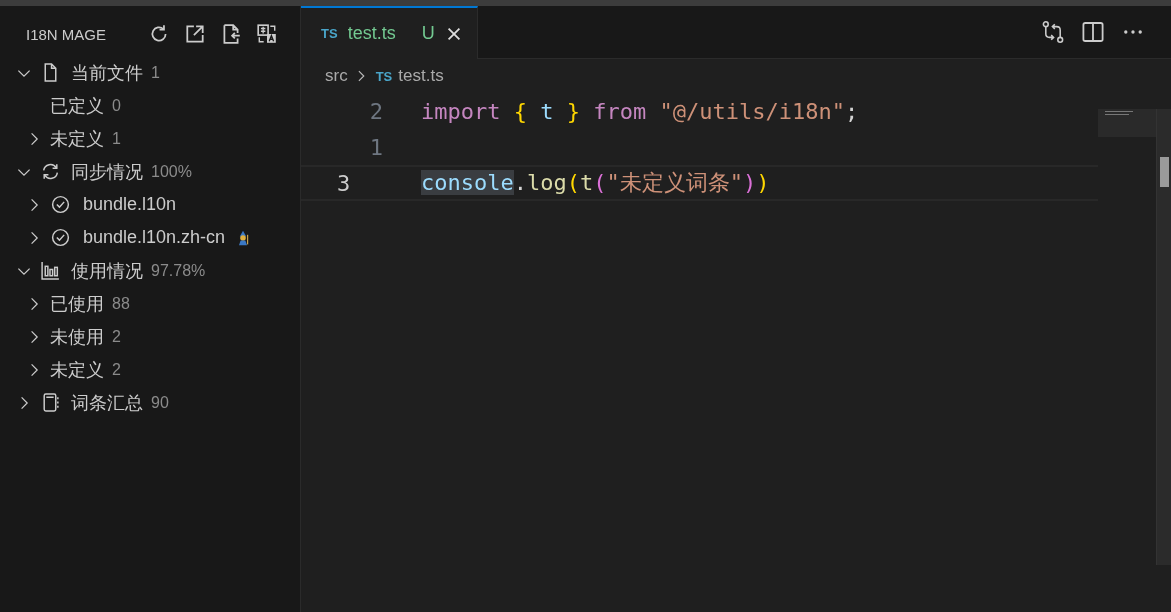 The height and width of the screenshot is (612, 1171). What do you see at coordinates (1119, 113) in the screenshot?
I see `minimap-preview-drawing` at bounding box center [1119, 113].